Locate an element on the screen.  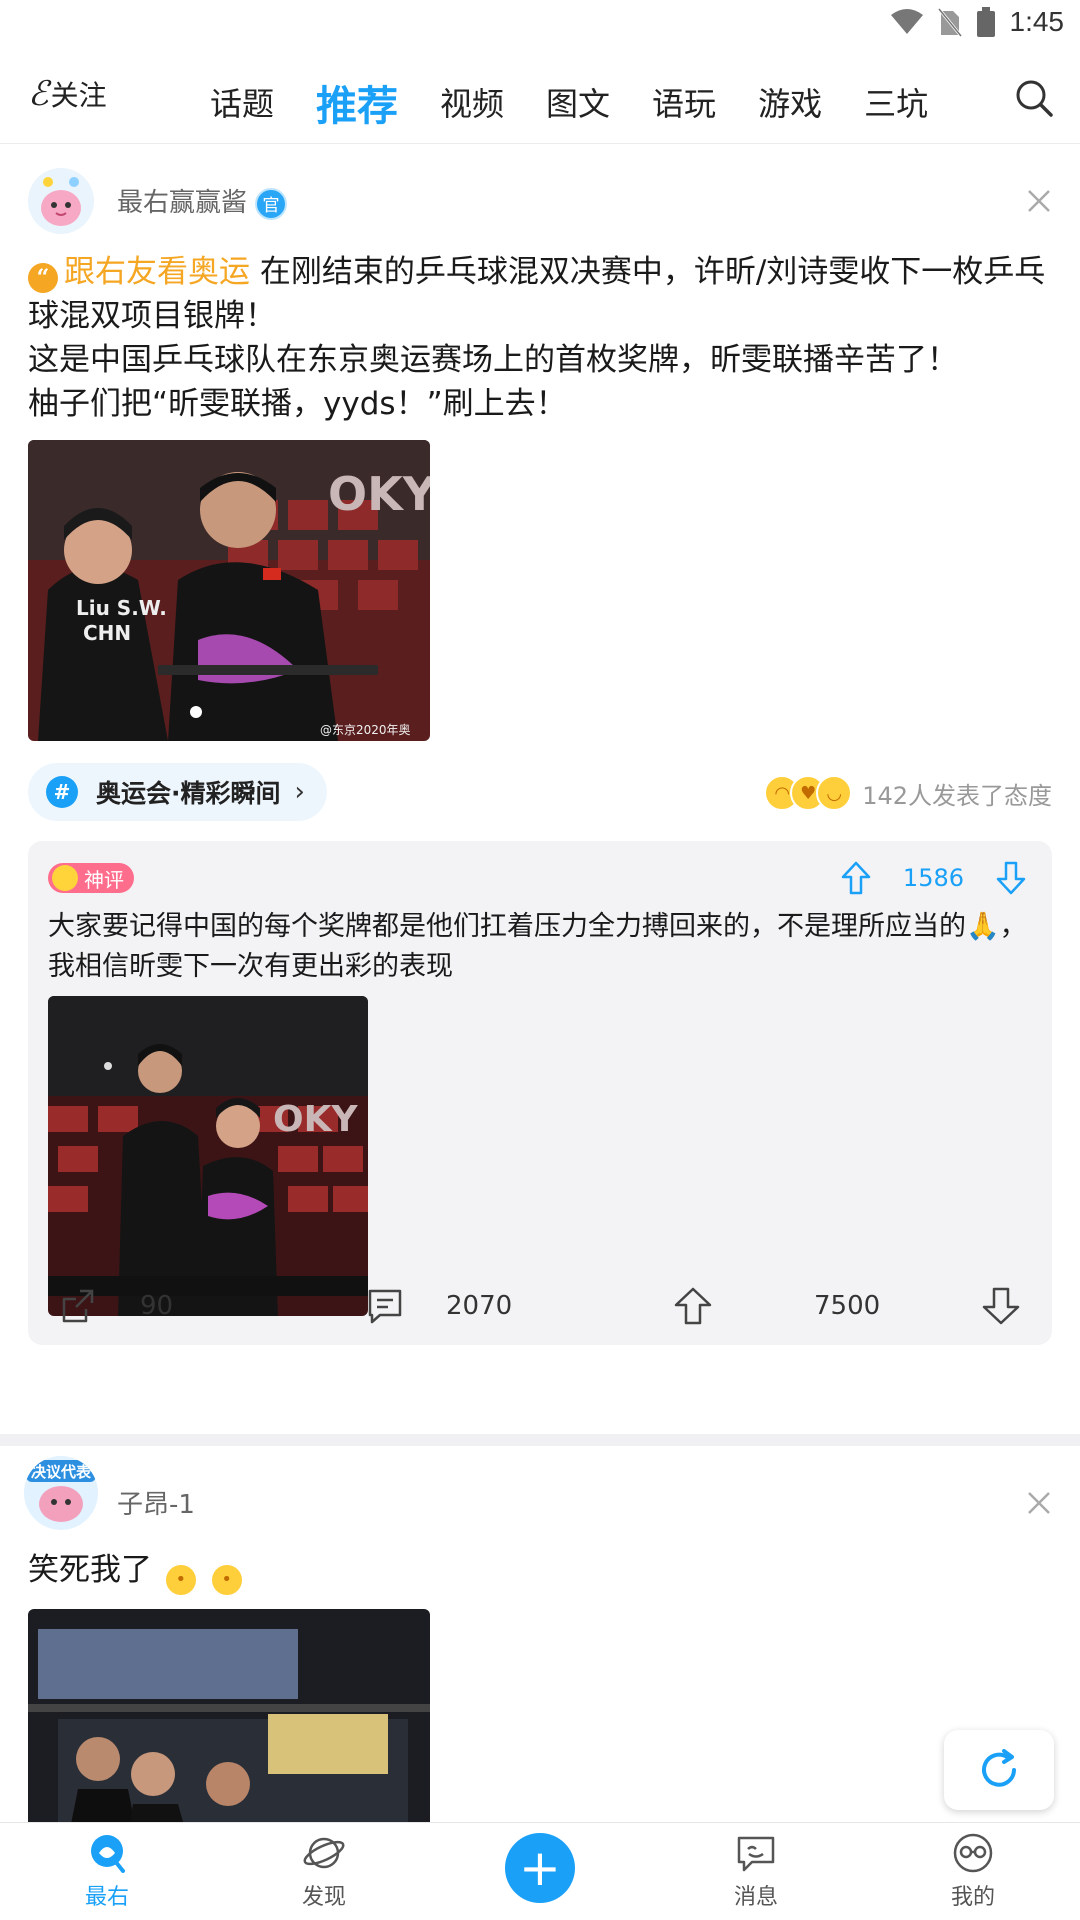
chevron-right-icon: › is located at coordinates (299, 792).